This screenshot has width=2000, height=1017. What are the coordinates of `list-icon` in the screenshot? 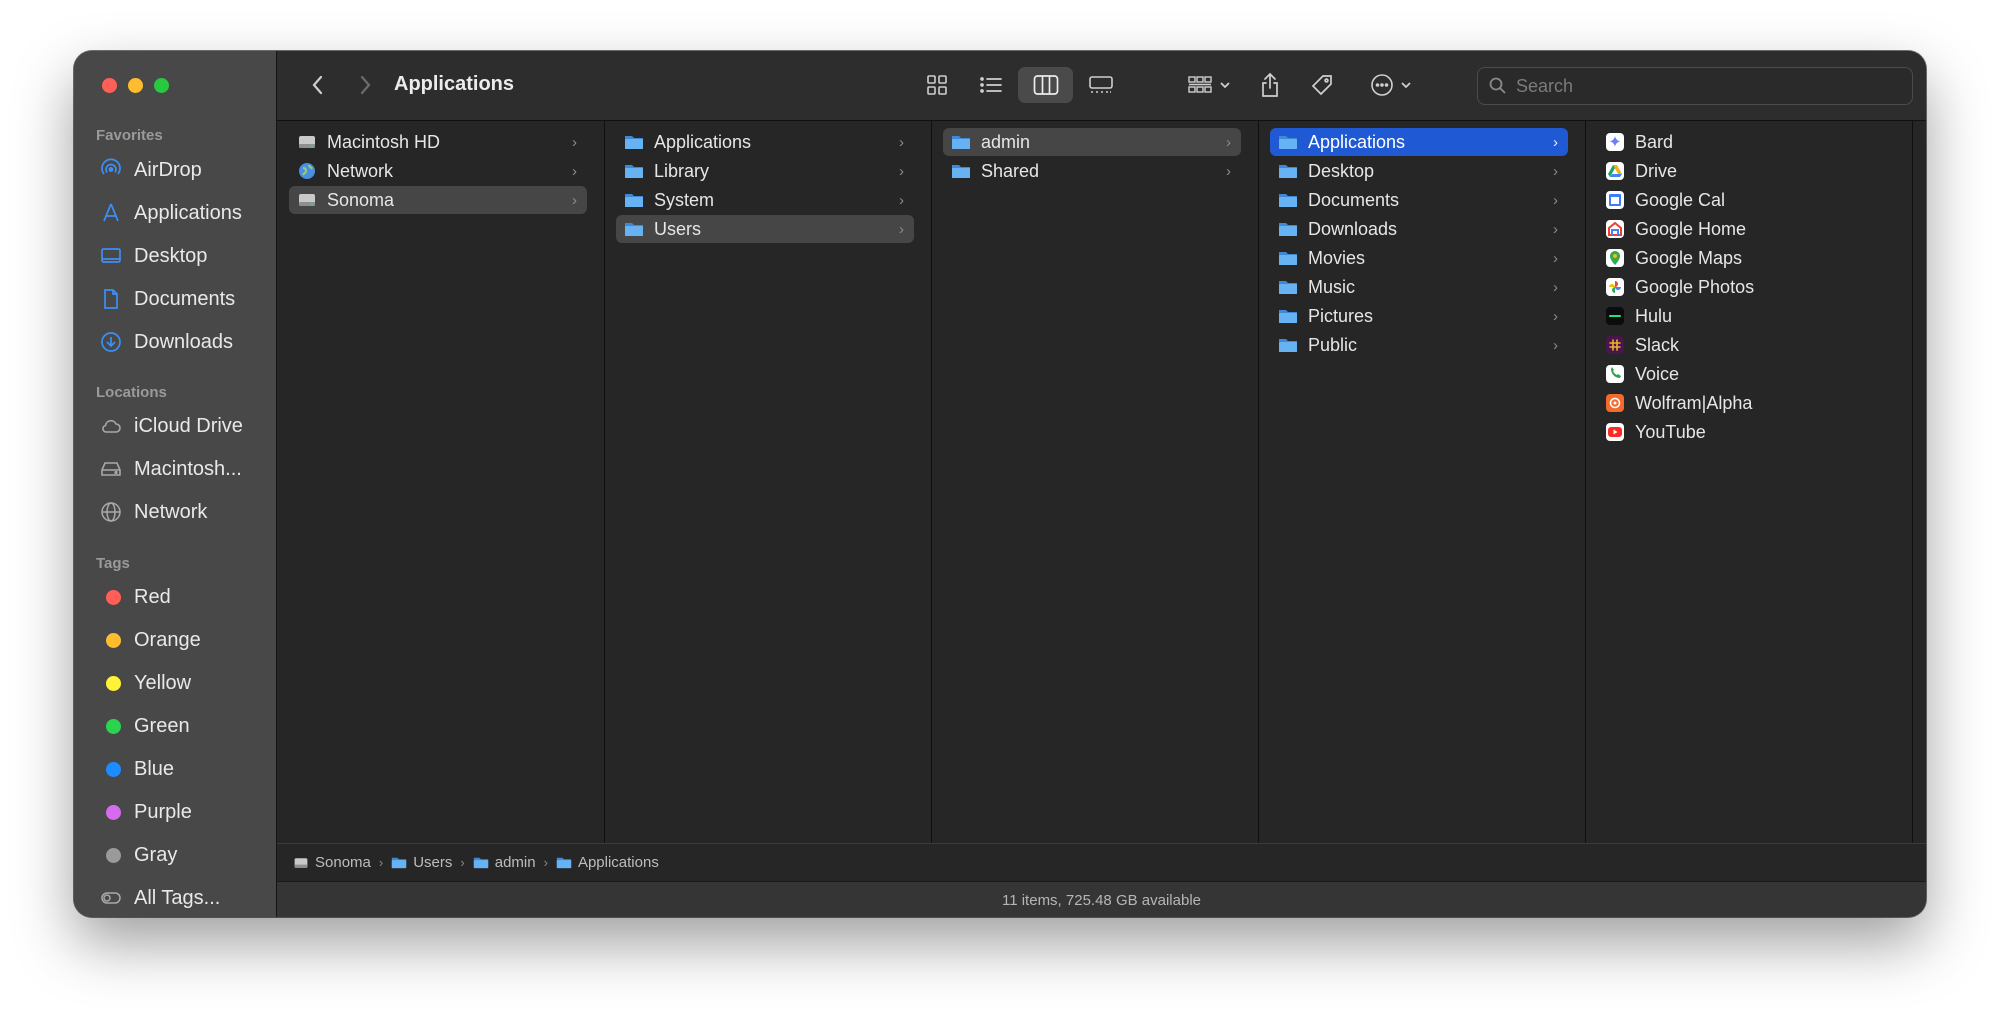 It's located at (991, 85).